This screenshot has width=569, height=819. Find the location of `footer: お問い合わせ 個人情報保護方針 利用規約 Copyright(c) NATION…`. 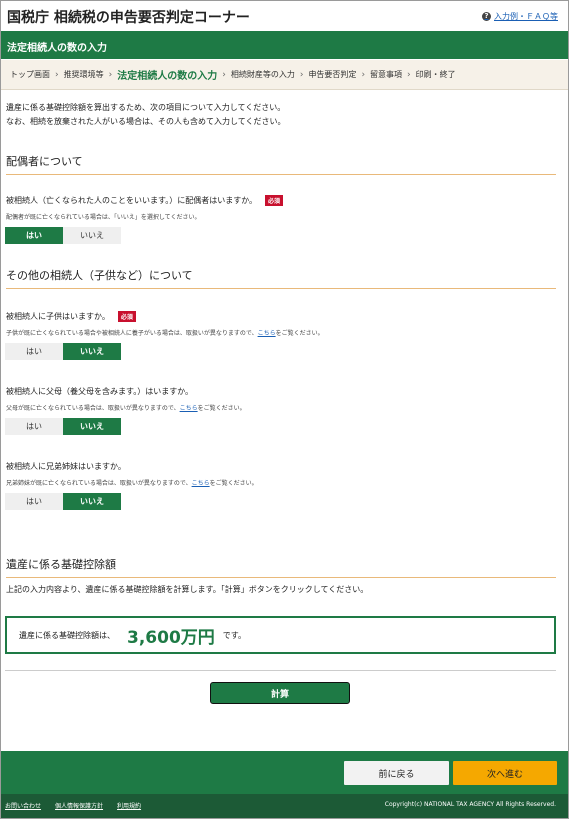

footer: お問い合わせ 個人情報保護方針 利用規約 Copyright(c) NATION… is located at coordinates (284, 806).